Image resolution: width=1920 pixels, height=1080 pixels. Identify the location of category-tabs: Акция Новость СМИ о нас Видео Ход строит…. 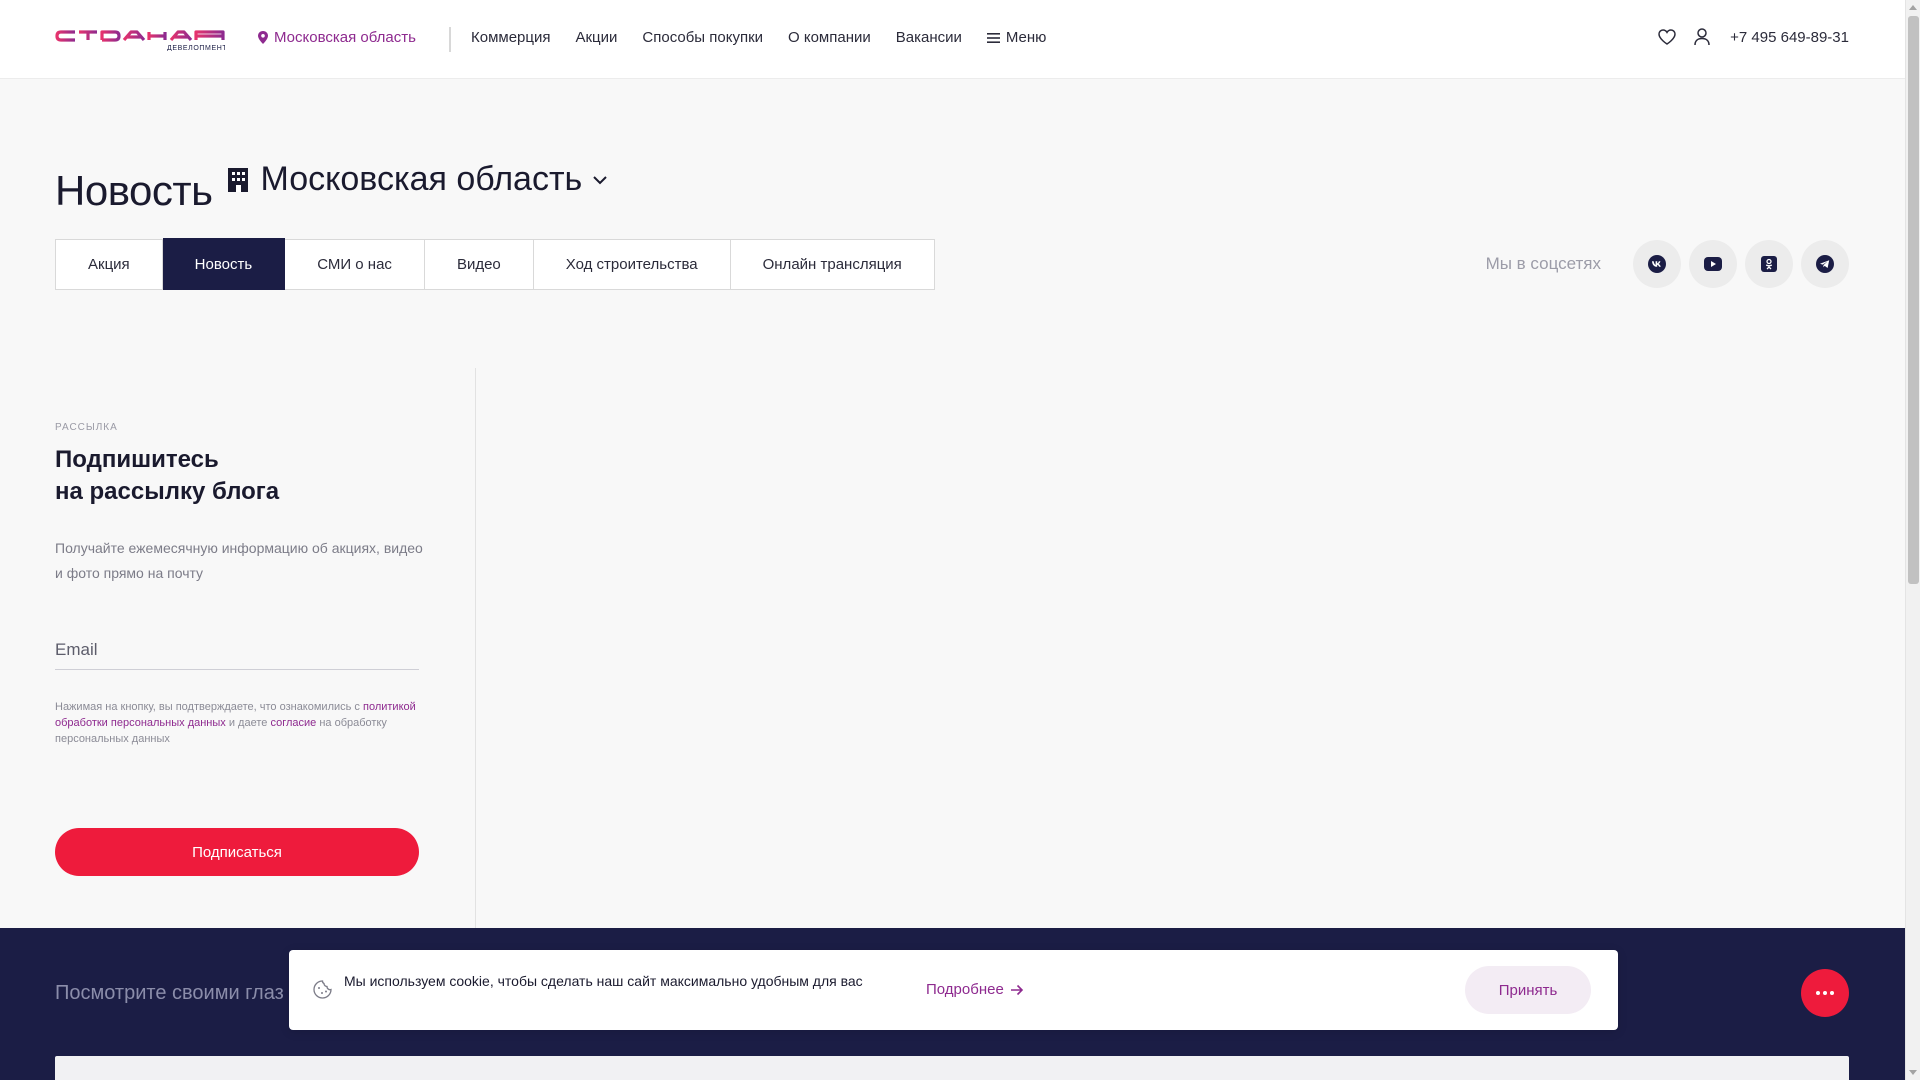
(495, 264).